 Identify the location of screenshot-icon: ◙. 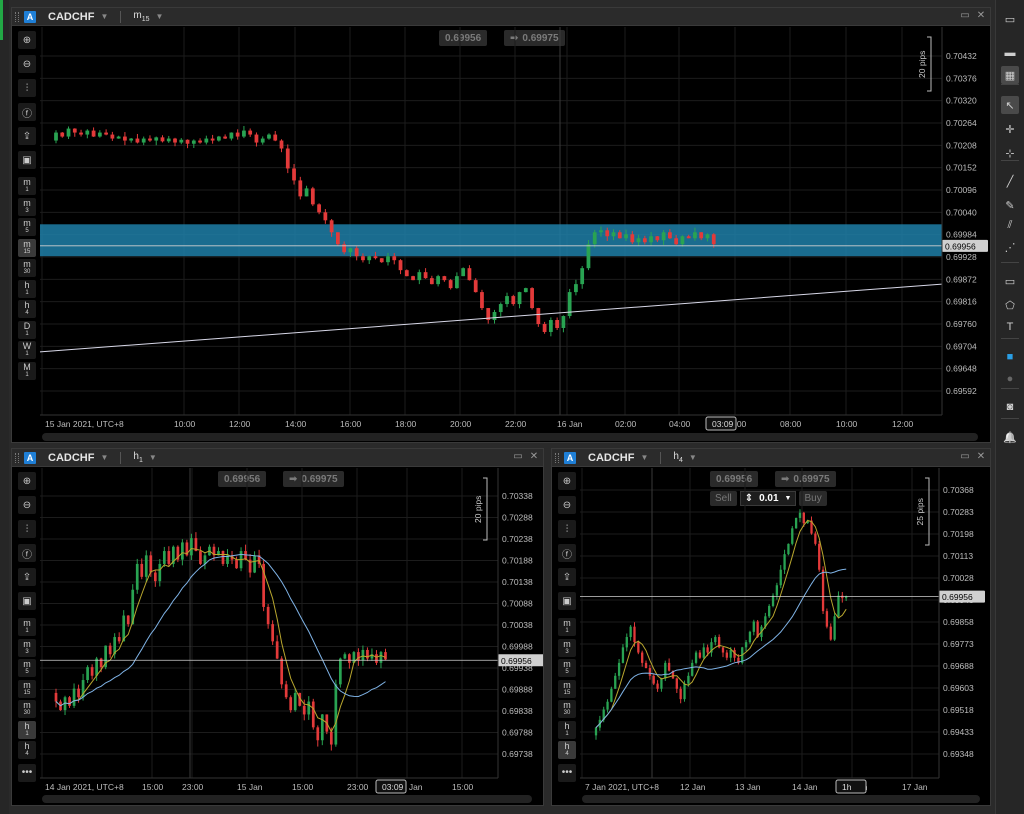
(1010, 407).